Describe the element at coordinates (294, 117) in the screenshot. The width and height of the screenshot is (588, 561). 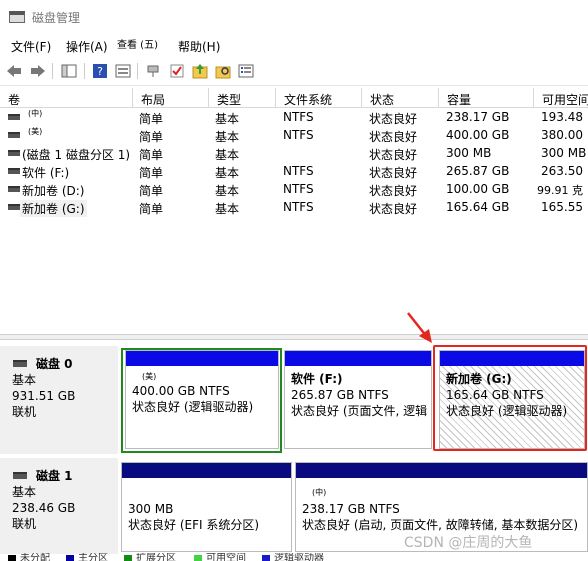
I see `table-row: (中) 简单 基本 NTFS 状态良好 238.17 GB 193.48` at that location.